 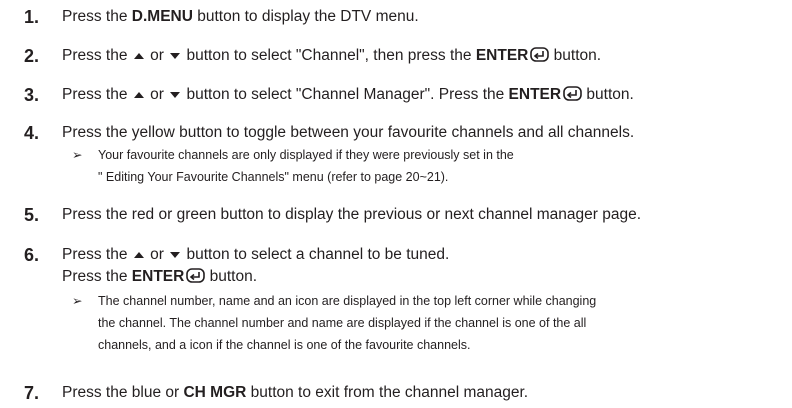 I want to click on d-menu-button-label: D.MENU, so click(x=162, y=16).